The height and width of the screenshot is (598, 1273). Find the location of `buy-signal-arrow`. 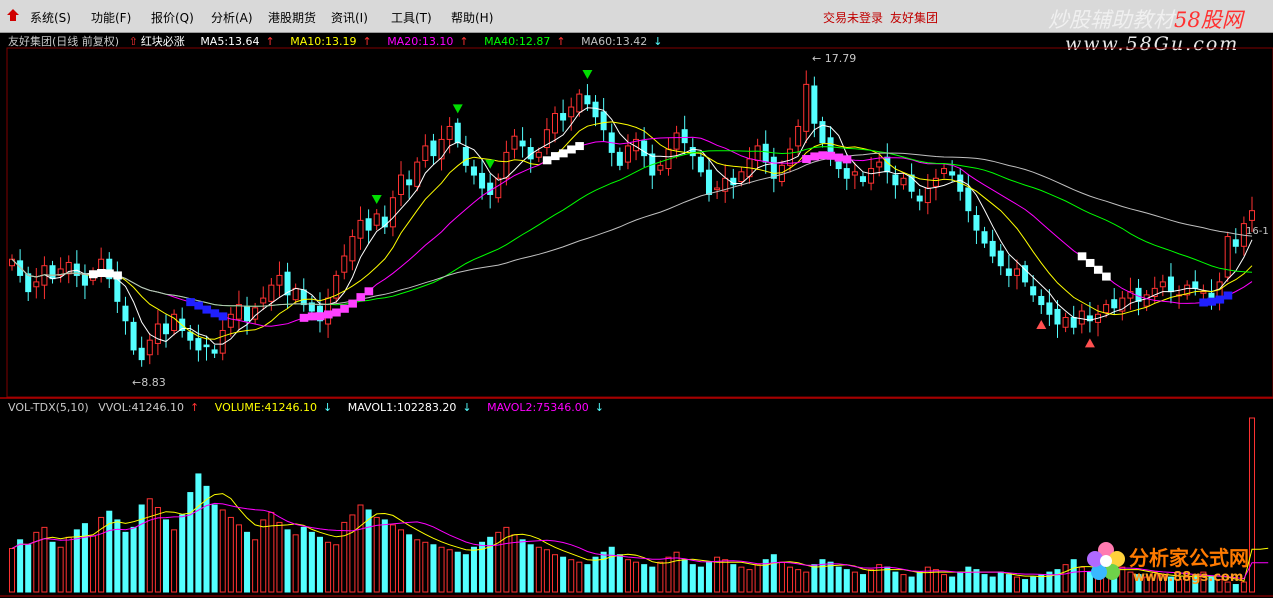

buy-signal-arrow is located at coordinates (587, 75).